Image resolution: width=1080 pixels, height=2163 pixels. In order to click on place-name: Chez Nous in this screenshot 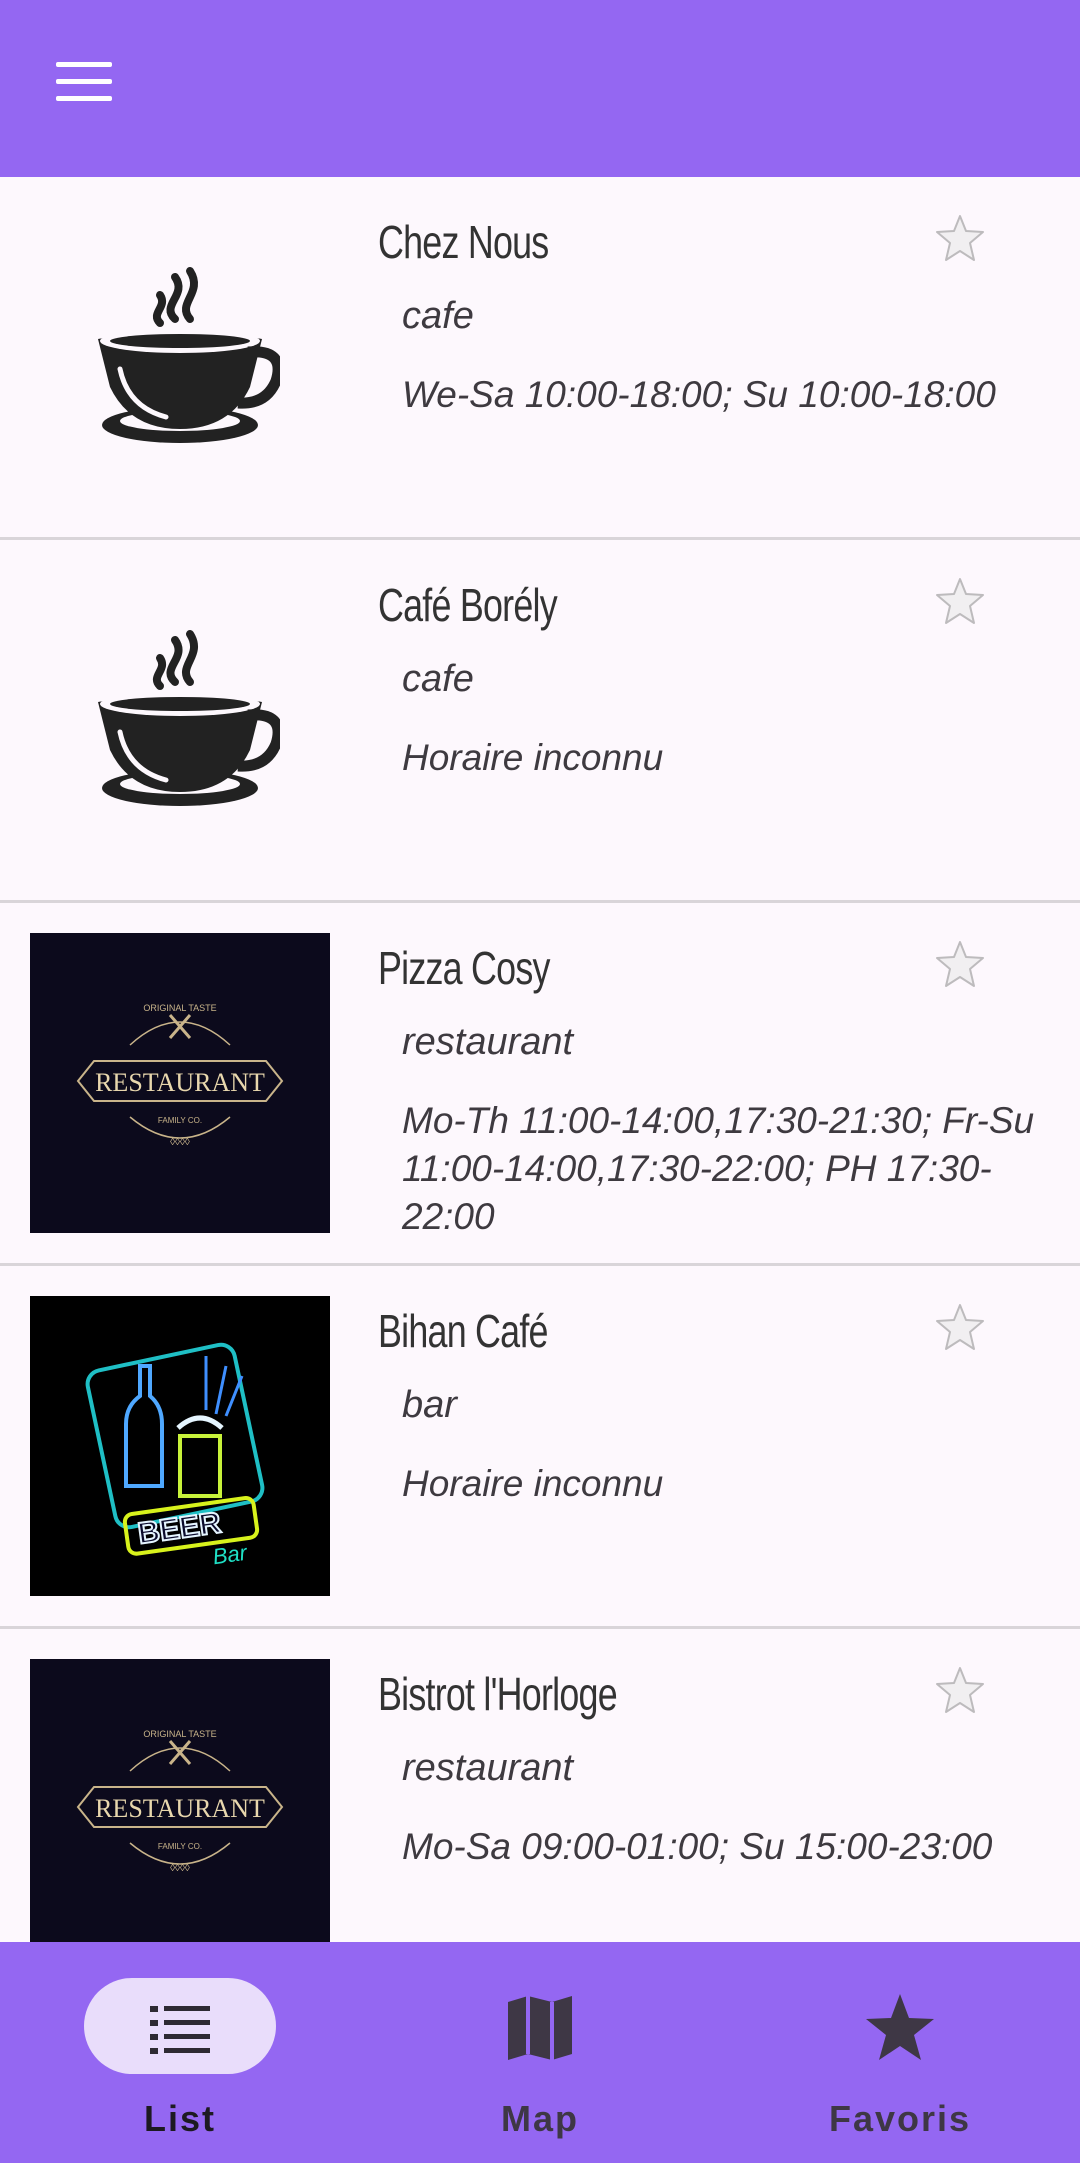, I will do `click(463, 242)`.